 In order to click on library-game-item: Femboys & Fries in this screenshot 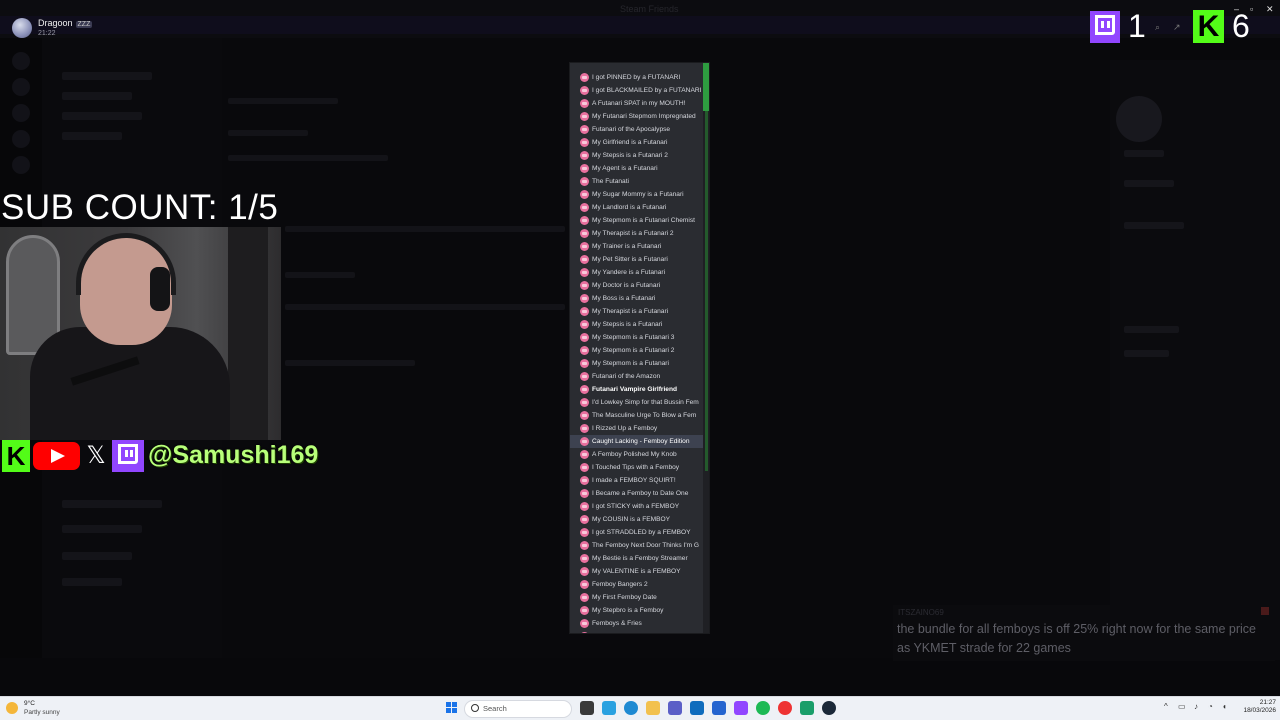, I will do `click(637, 623)`.